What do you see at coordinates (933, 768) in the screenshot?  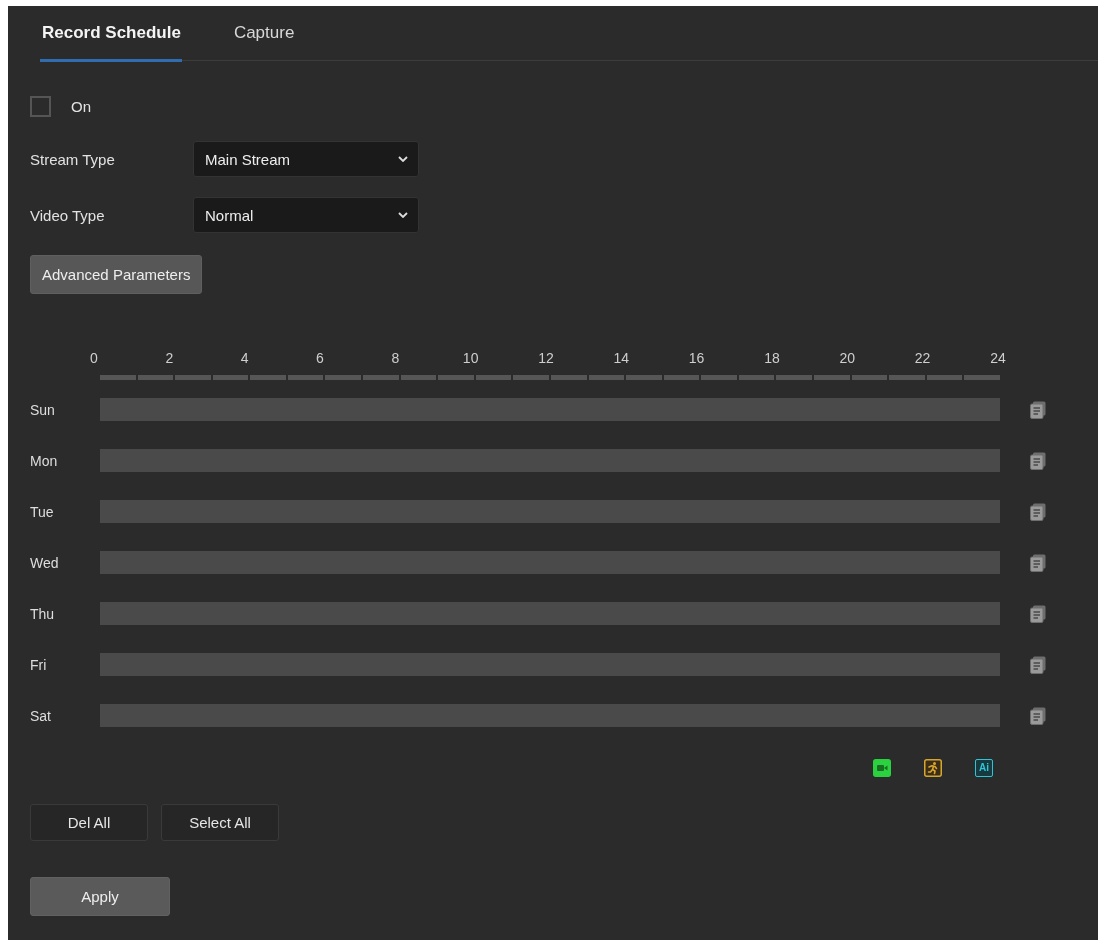 I see `running-person-icon` at bounding box center [933, 768].